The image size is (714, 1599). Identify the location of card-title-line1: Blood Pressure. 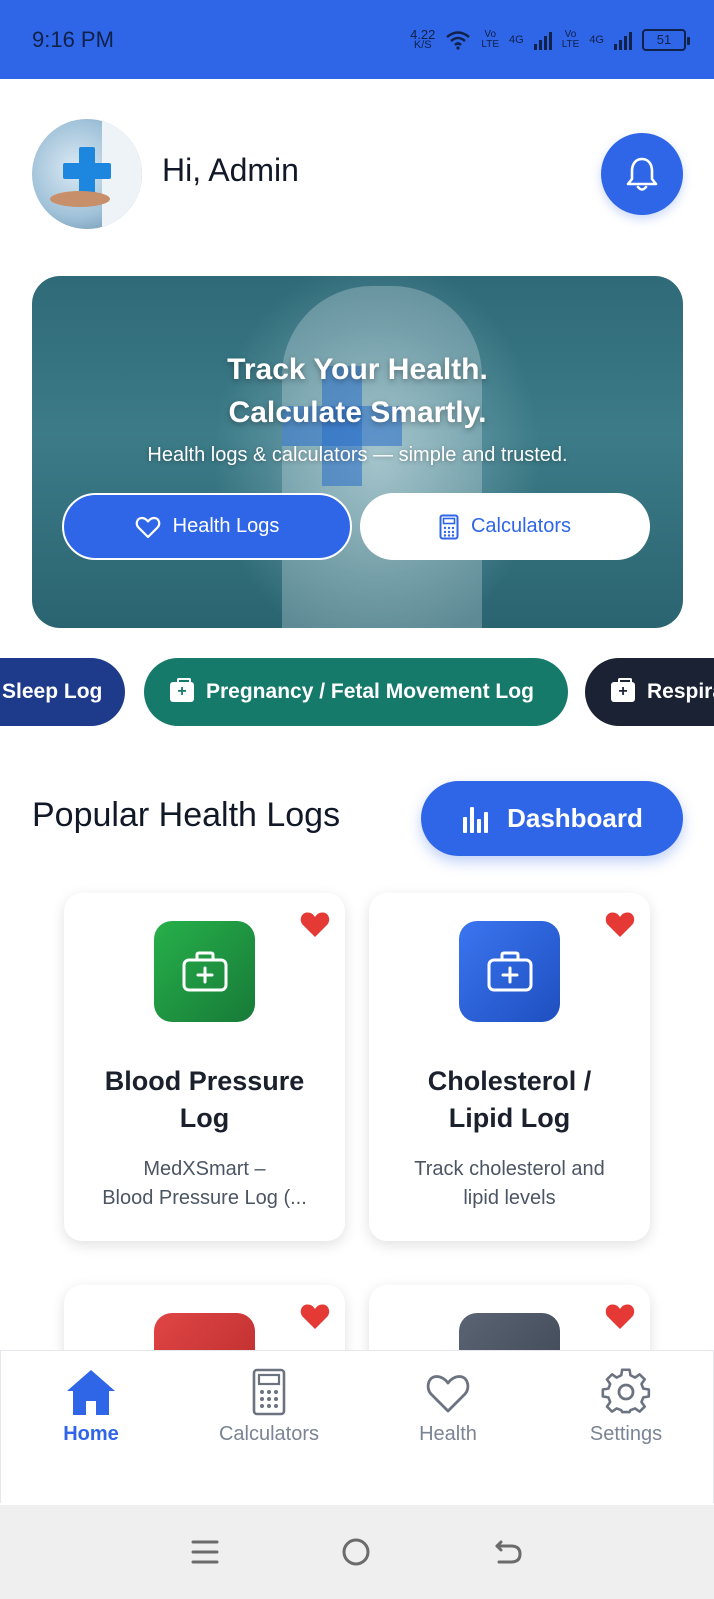
(204, 1081).